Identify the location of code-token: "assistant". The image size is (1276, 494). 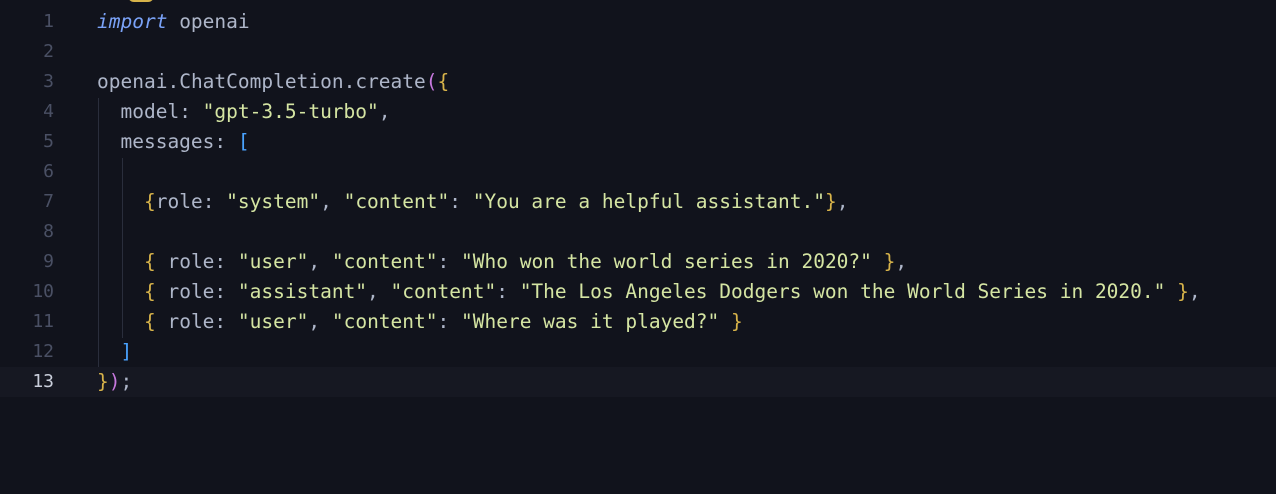
(302, 291).